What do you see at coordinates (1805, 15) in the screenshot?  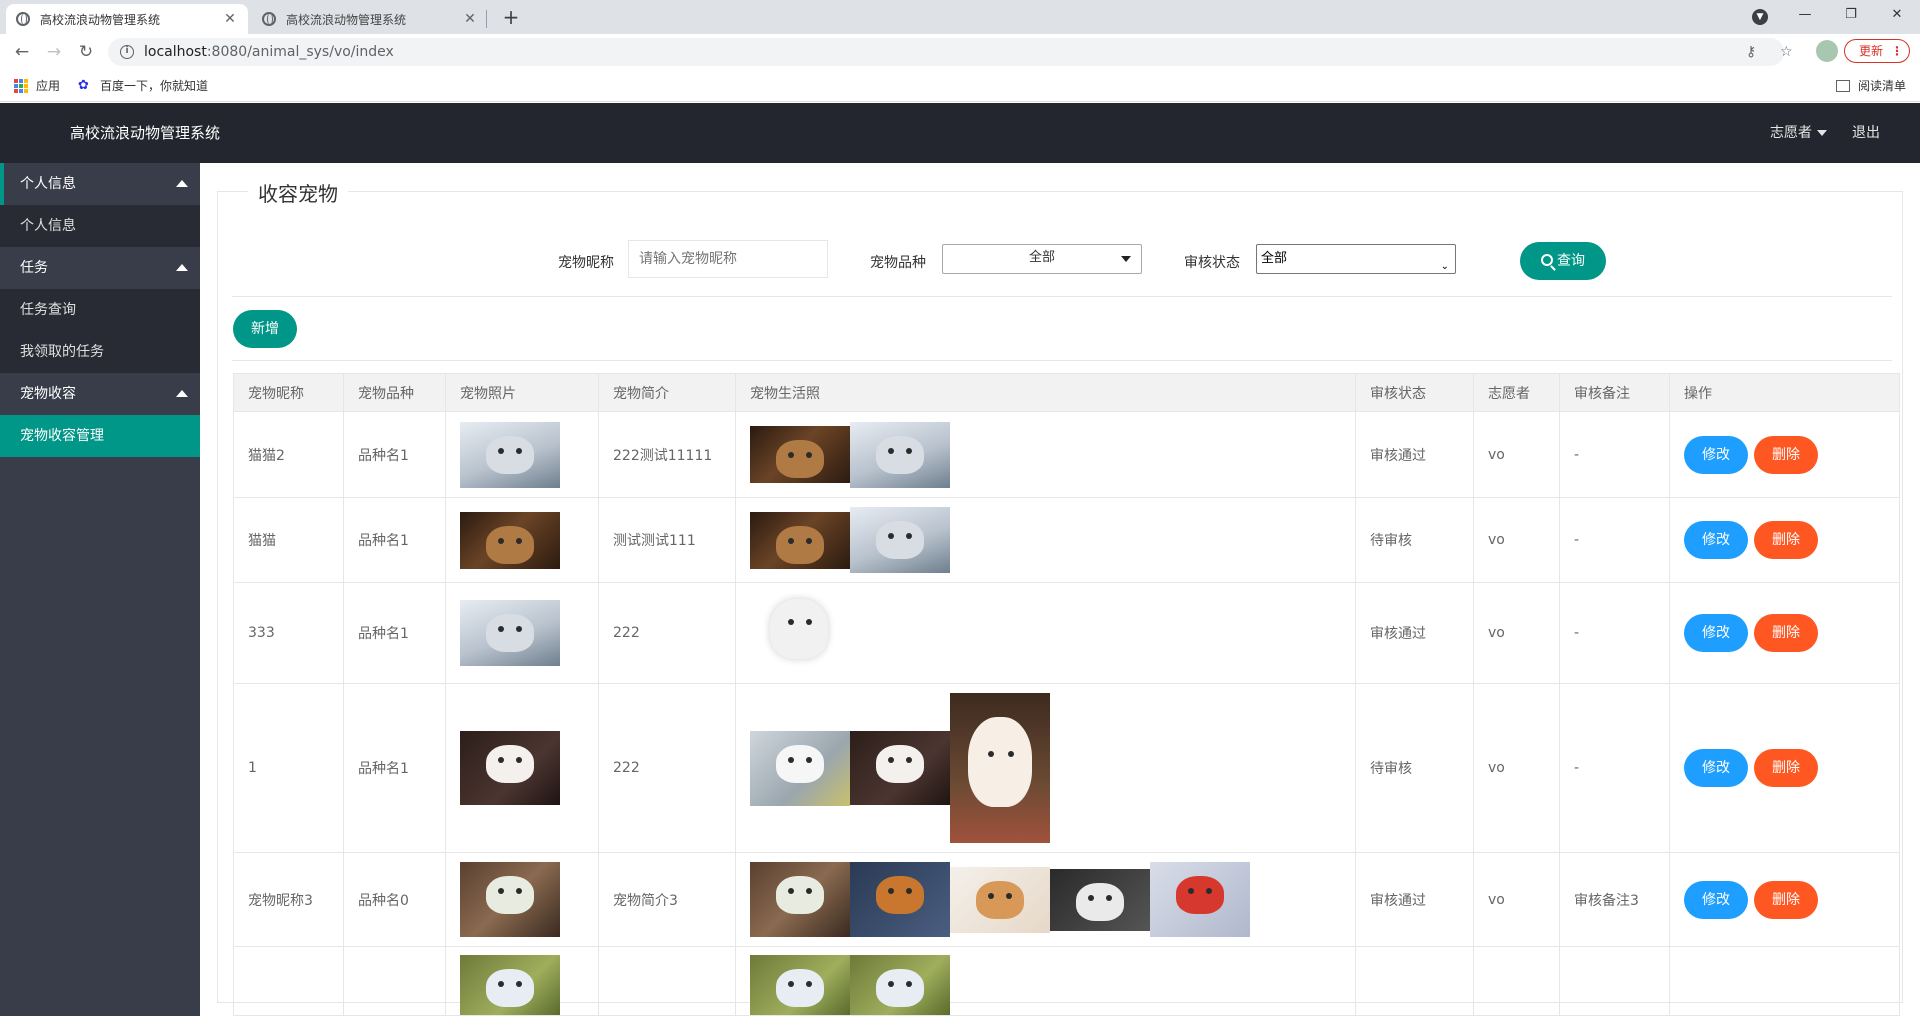 I see `minimize-button: —` at bounding box center [1805, 15].